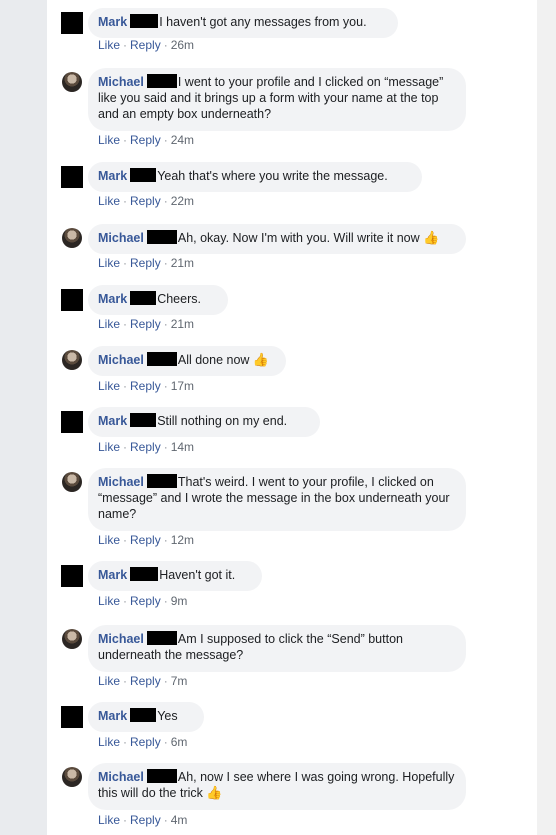 The image size is (556, 835). I want to click on comment-actions: Like · Reply · 12m, so click(146, 540).